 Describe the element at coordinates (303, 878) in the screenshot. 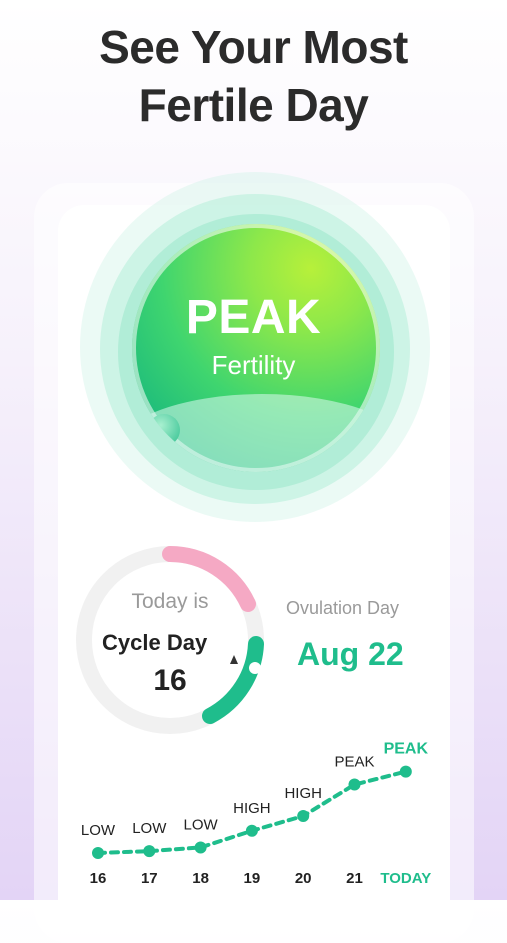

I see `trend-x-tick-label: 20` at that location.